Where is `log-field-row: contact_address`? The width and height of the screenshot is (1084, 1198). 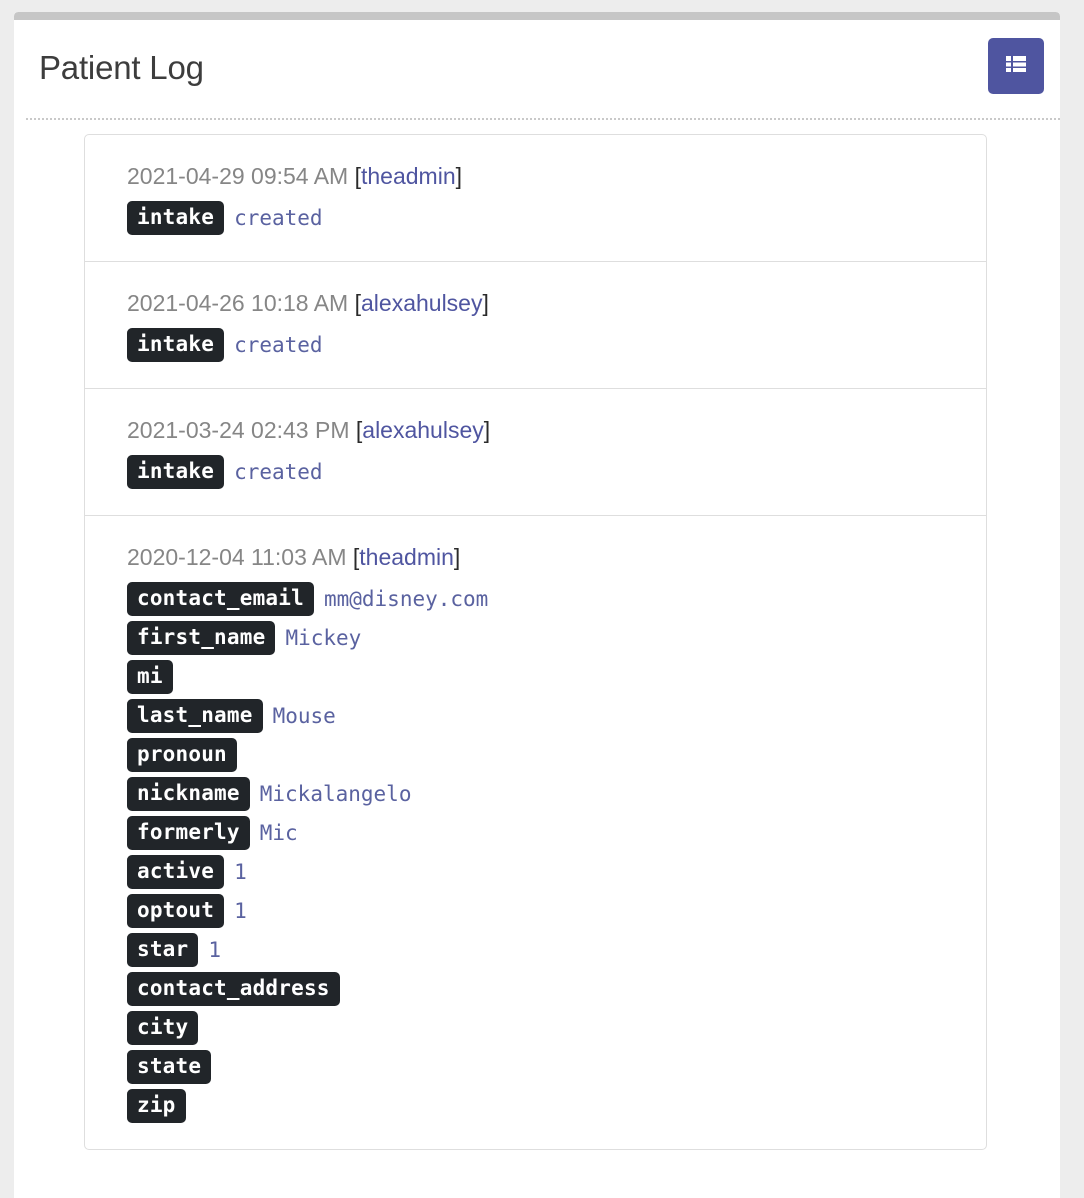
log-field-row: contact_address is located at coordinates (556, 989).